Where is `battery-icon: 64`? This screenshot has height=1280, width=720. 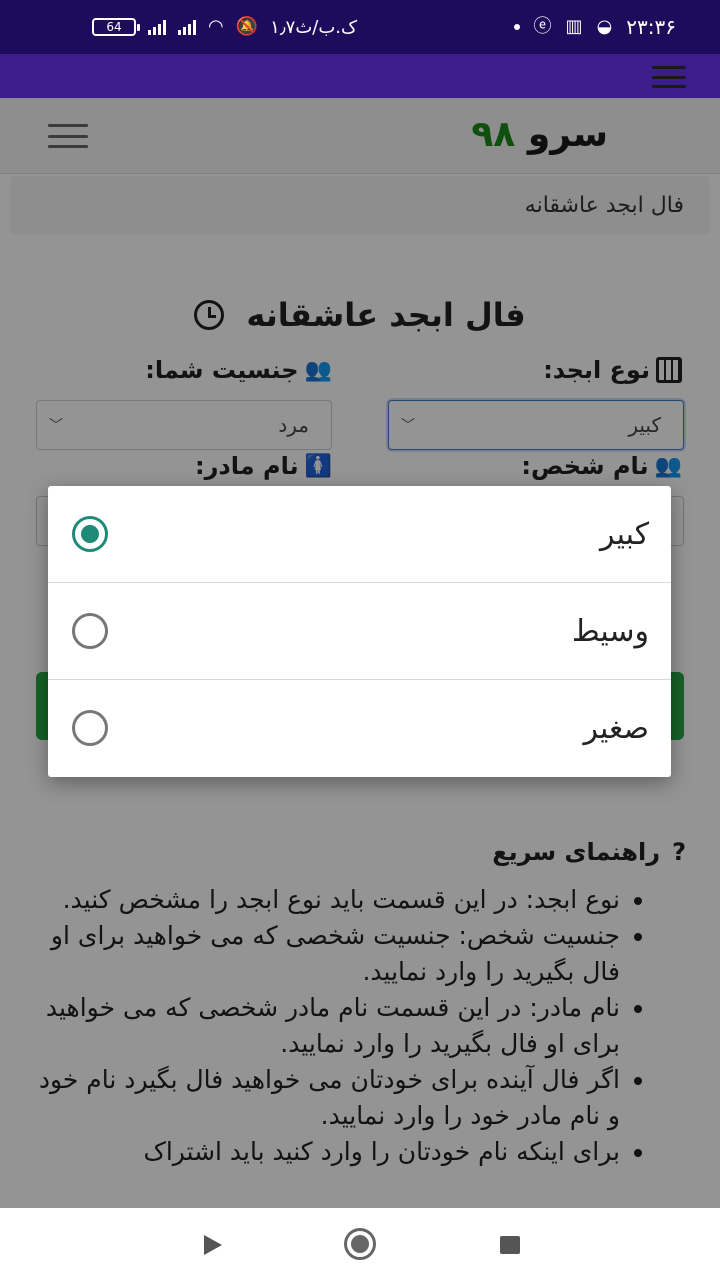
battery-icon: 64 is located at coordinates (116, 27).